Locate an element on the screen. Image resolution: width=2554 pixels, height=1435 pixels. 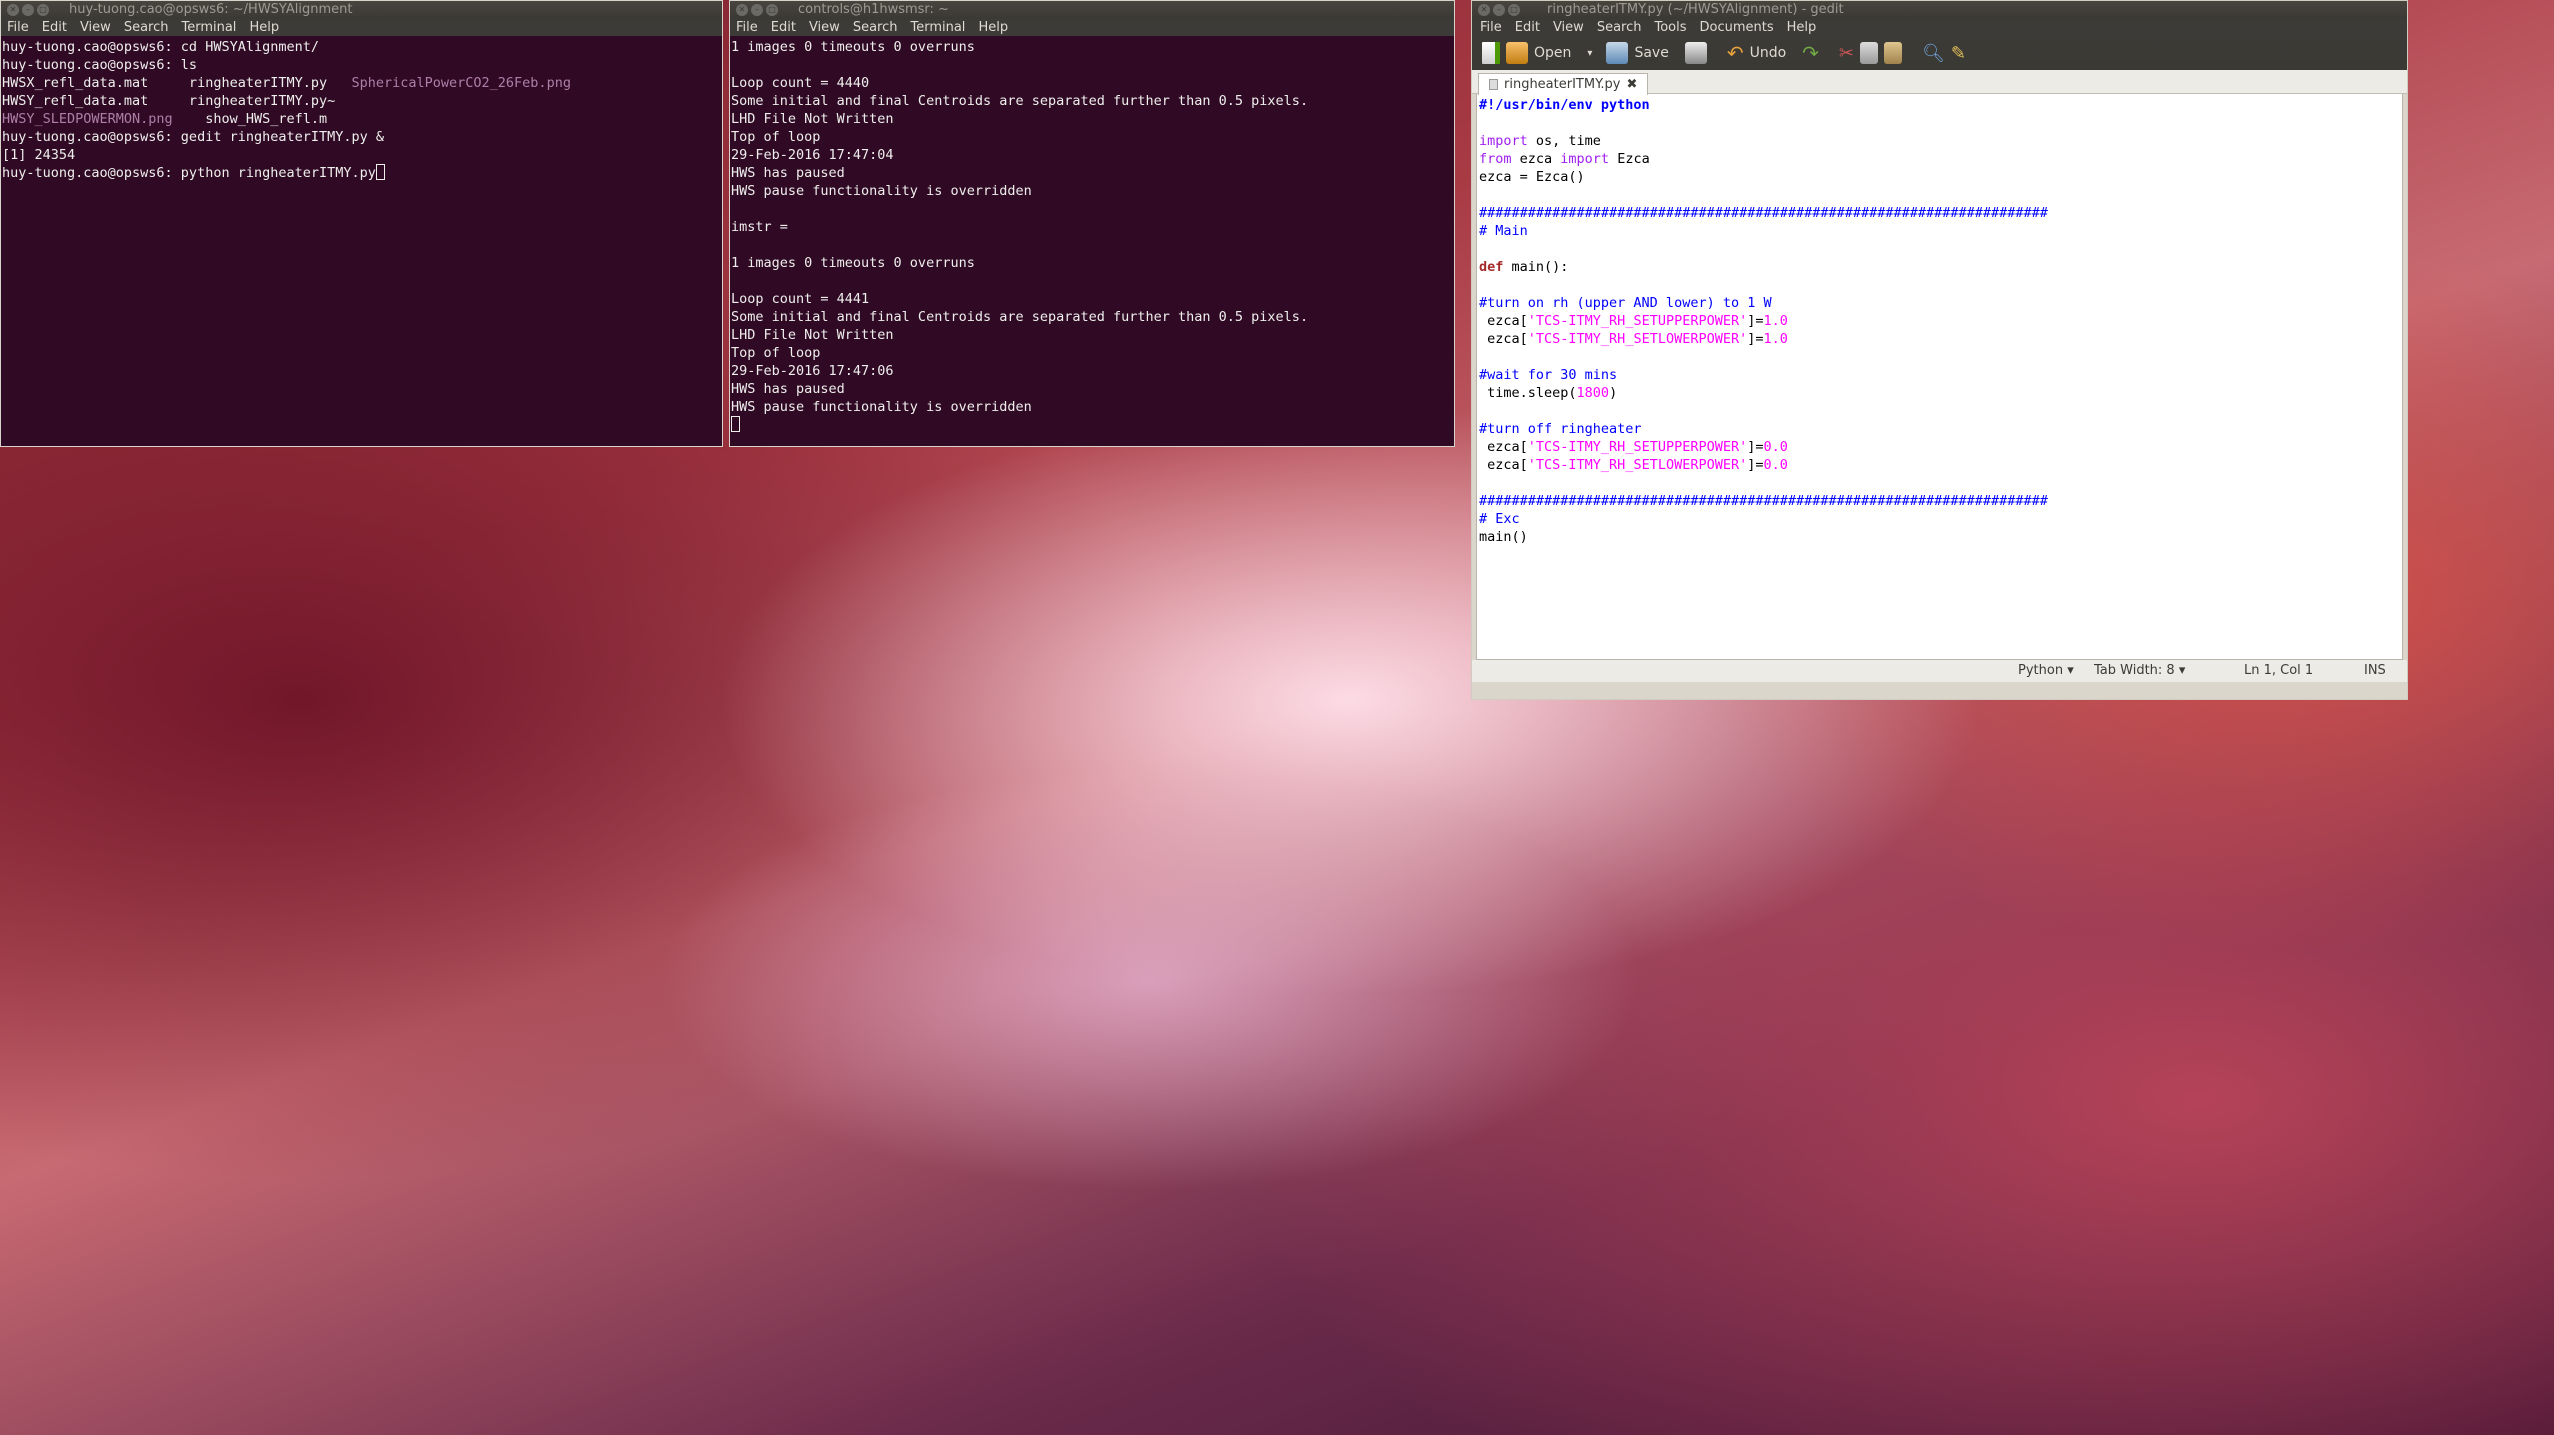
tab-close-icon: ✖ is located at coordinates (1631, 85).